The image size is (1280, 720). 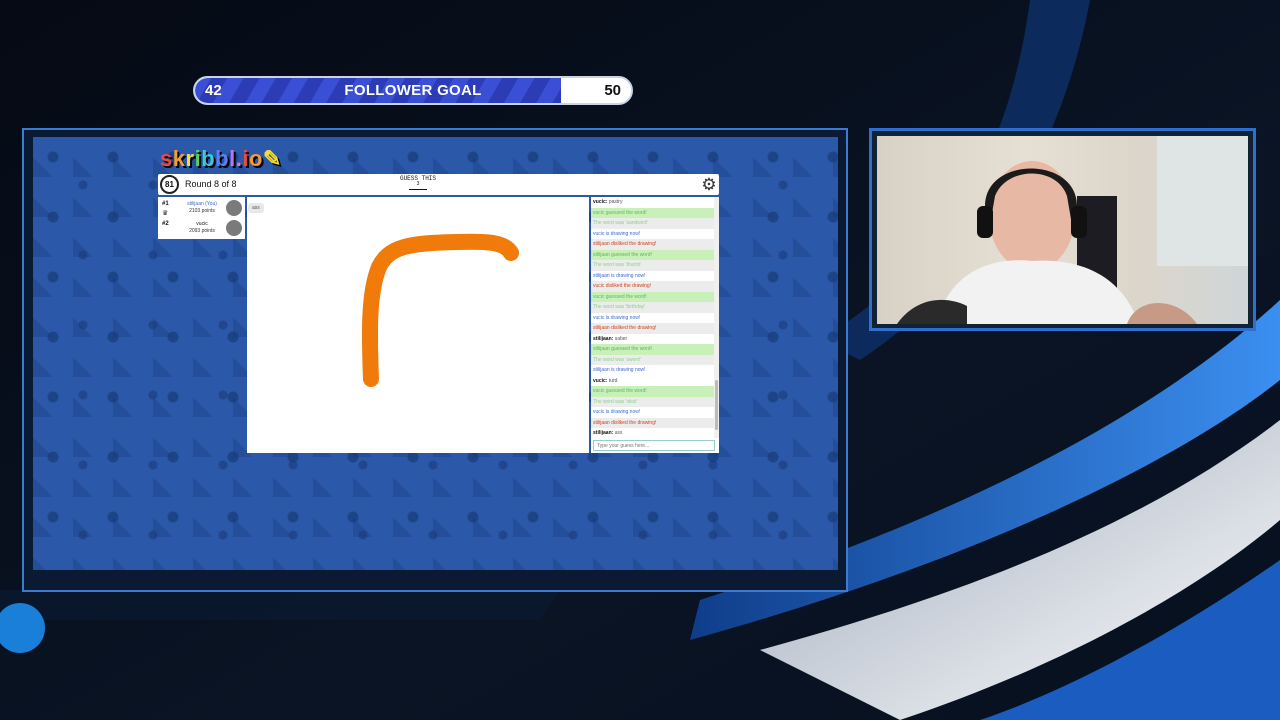 I want to click on skribbl-logo: skribbl.io✎, so click(x=221, y=159).